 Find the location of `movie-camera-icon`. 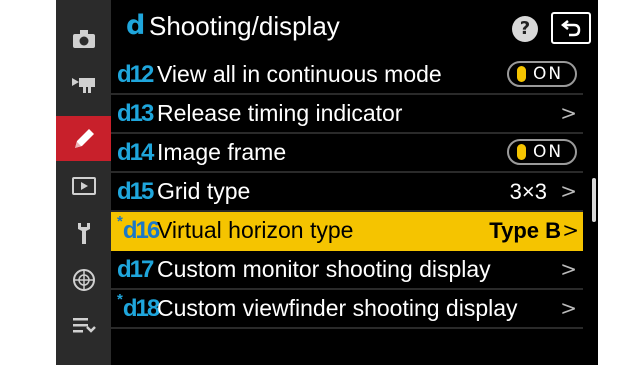

movie-camera-icon is located at coordinates (83, 85).